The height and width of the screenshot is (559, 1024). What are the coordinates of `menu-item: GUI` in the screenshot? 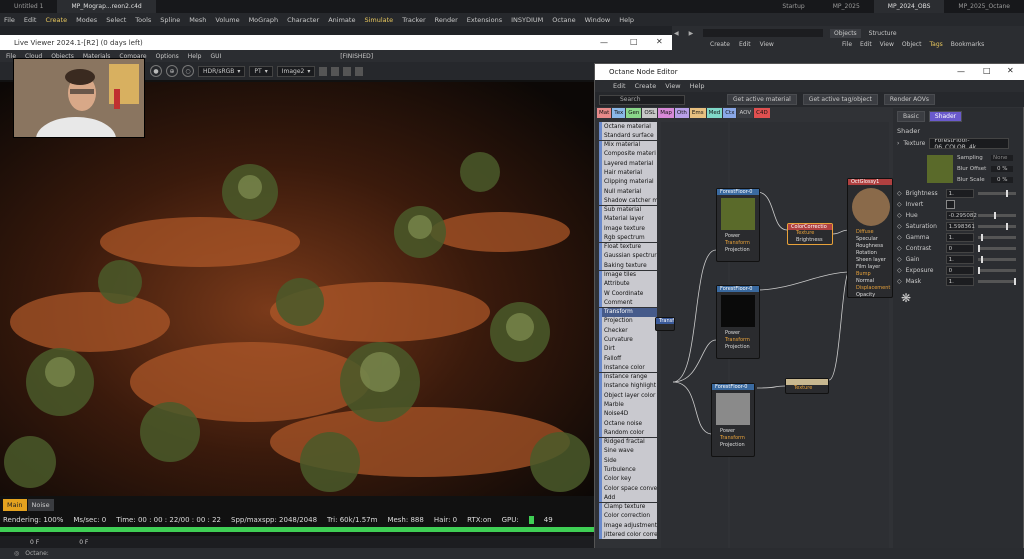 It's located at (215, 56).